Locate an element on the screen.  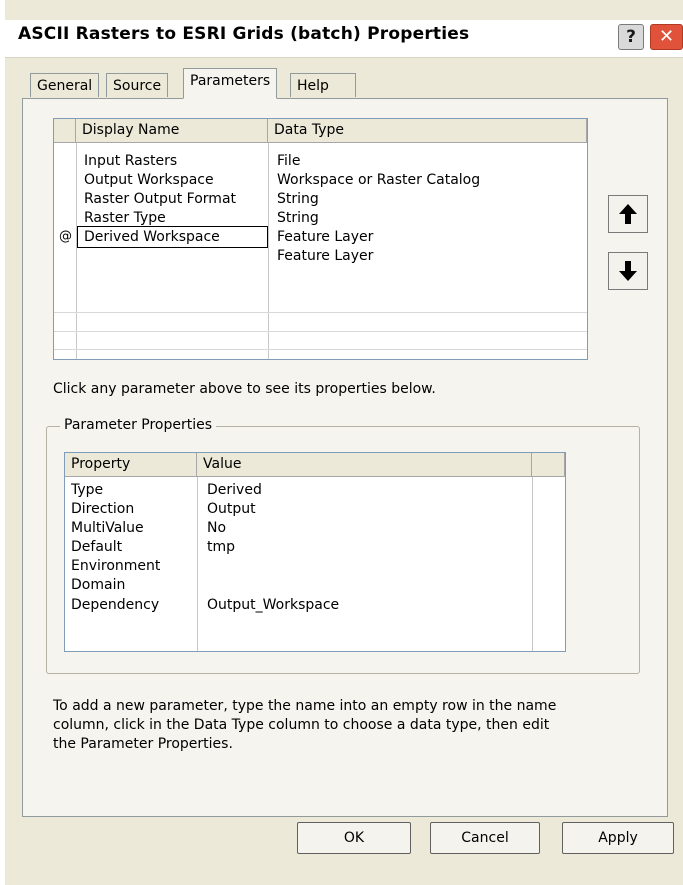
instructions-line: the Parameter Properties. is located at coordinates (143, 744).